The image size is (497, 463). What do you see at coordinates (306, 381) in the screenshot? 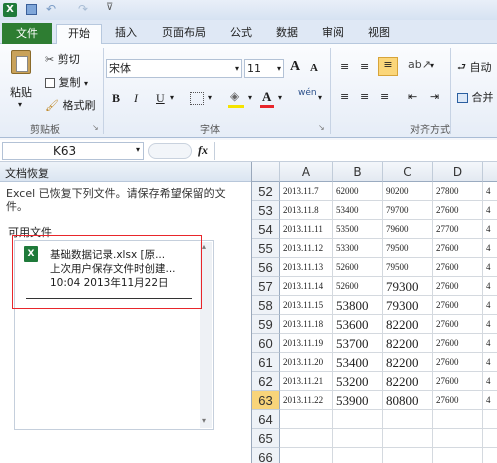
I see `cell-a: 2013.11.21` at bounding box center [306, 381].